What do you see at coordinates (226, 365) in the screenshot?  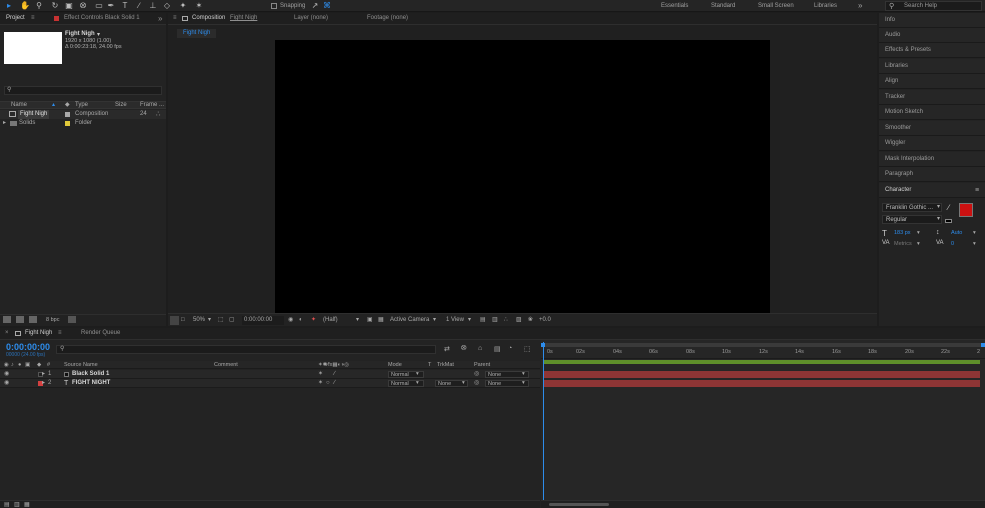 I see `col-comment: Comment` at bounding box center [226, 365].